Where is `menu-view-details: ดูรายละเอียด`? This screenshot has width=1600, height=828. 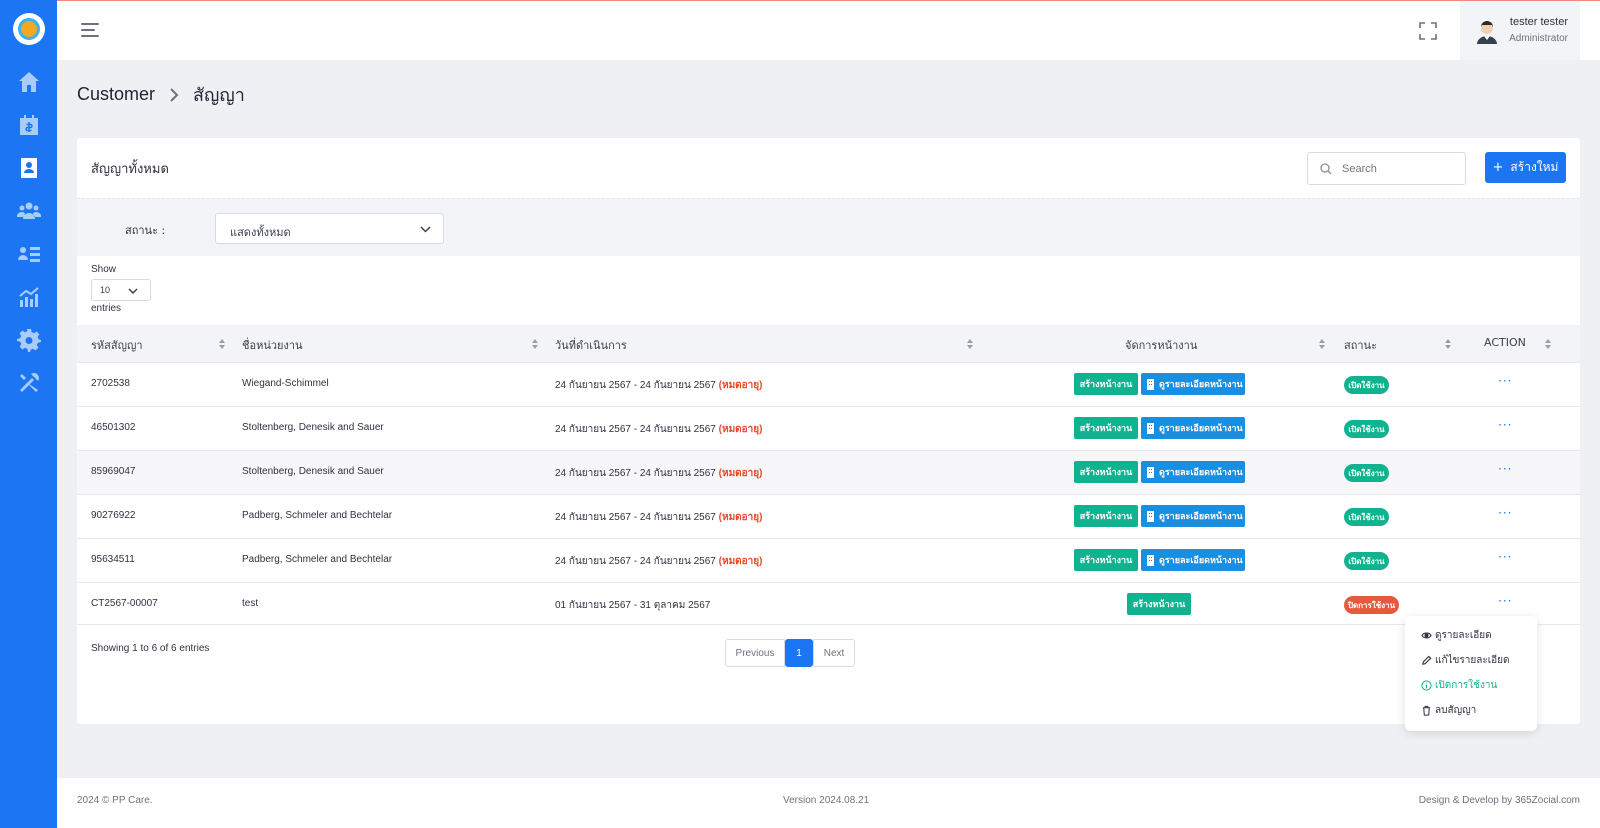 menu-view-details: ดูรายละเอียด is located at coordinates (1456, 635).